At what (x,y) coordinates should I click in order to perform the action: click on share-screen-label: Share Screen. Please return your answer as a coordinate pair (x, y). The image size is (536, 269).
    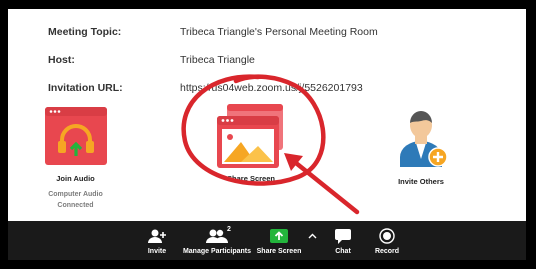
    Looking at the image, I should click on (251, 178).